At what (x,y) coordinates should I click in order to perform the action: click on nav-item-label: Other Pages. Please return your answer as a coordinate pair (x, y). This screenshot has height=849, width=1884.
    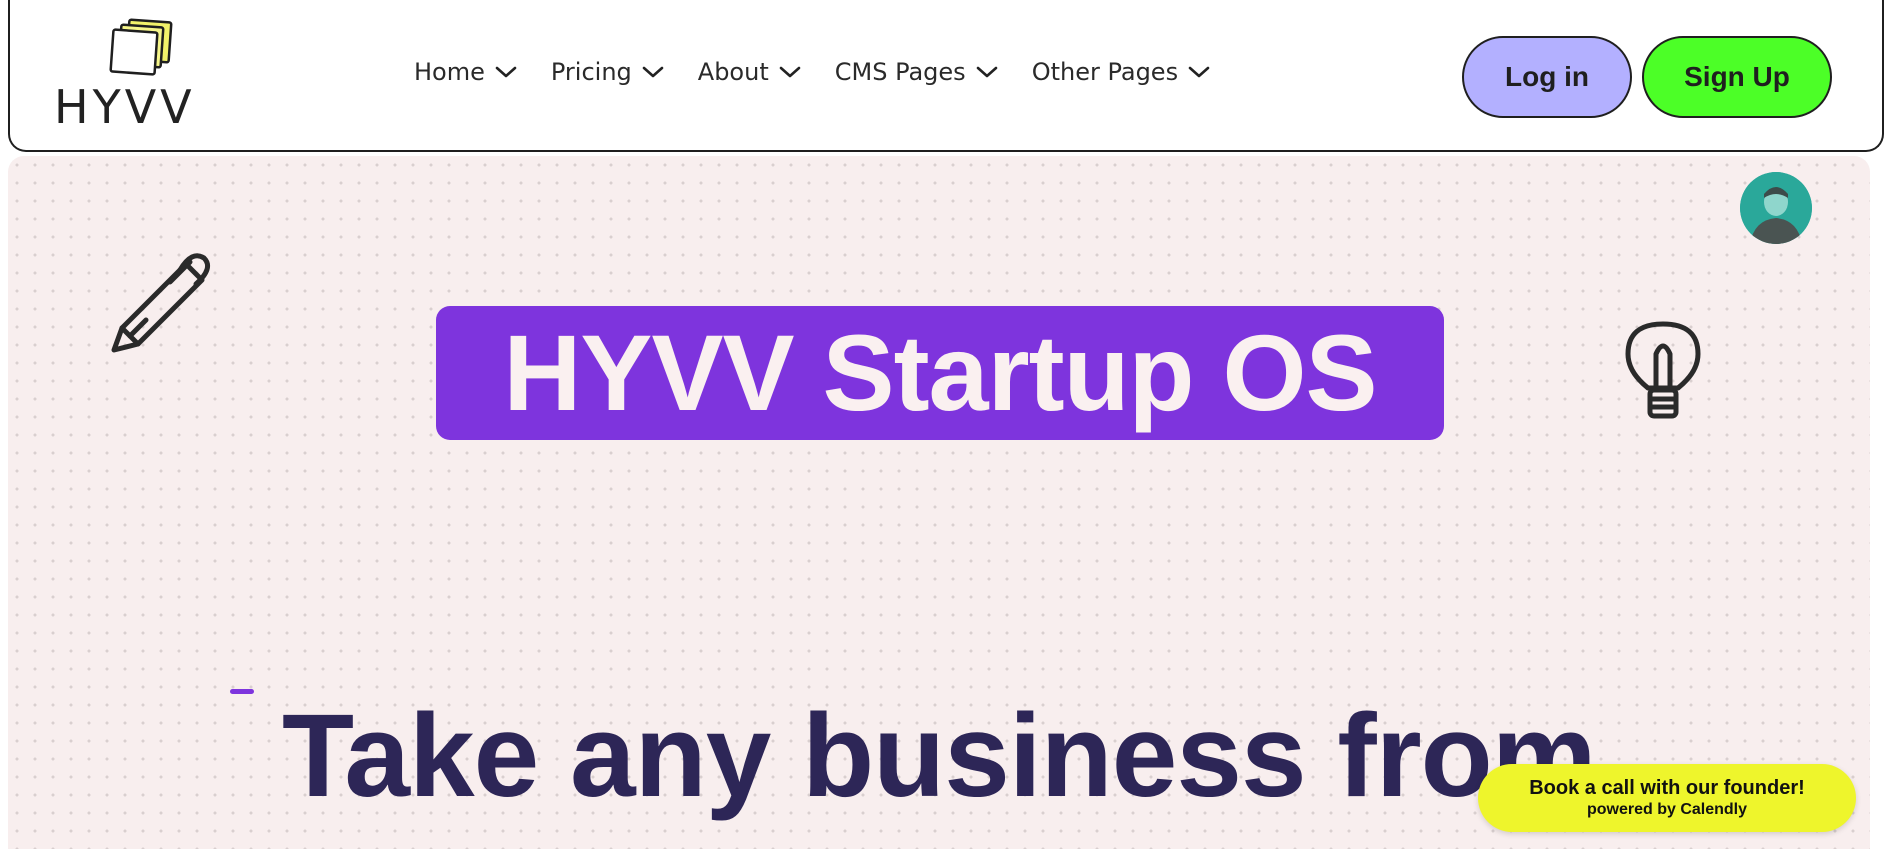
    Looking at the image, I should click on (1105, 72).